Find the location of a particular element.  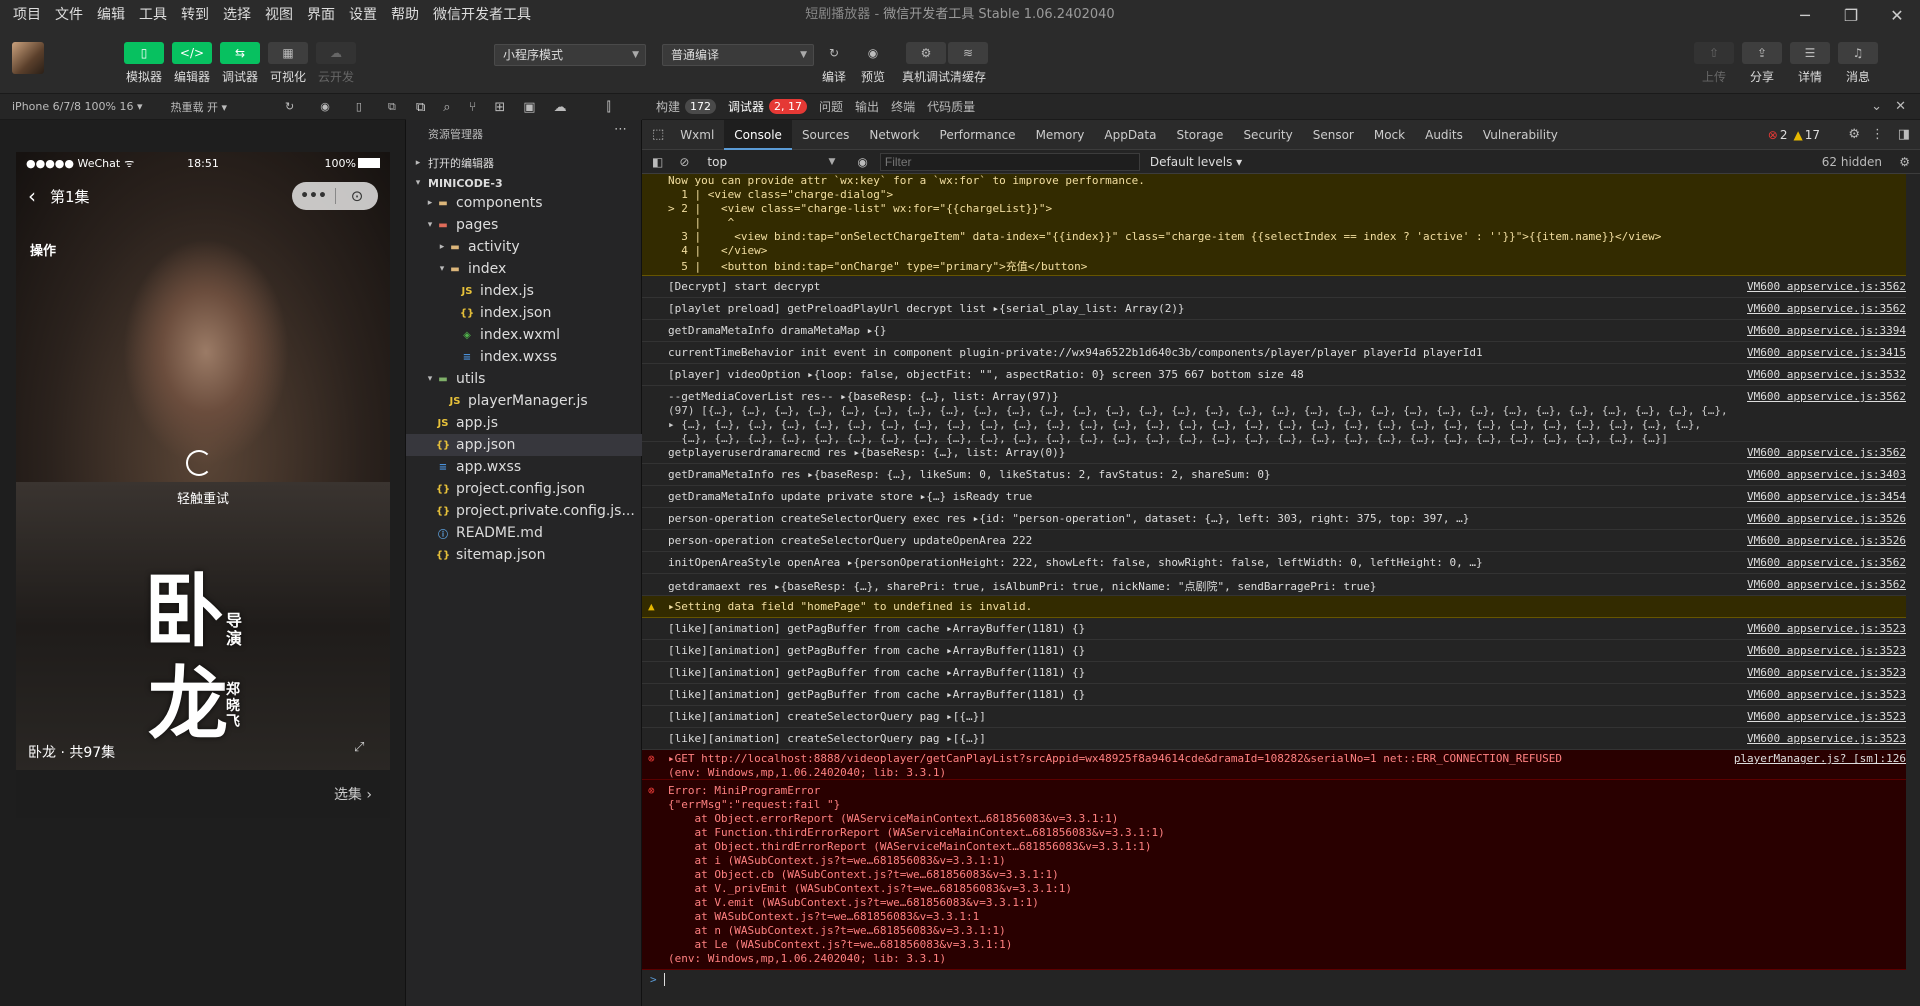

action-button-3: ≋ 清缓存 is located at coordinates (968, 63).